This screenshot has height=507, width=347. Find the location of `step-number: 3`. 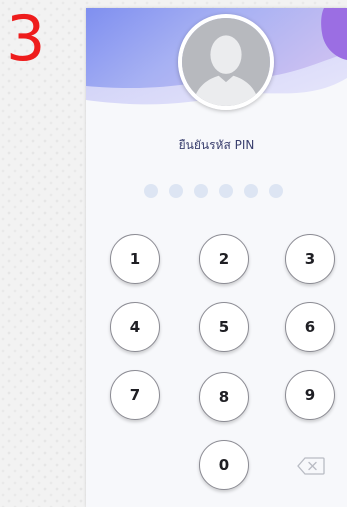

step-number: 3 is located at coordinates (26, 38).